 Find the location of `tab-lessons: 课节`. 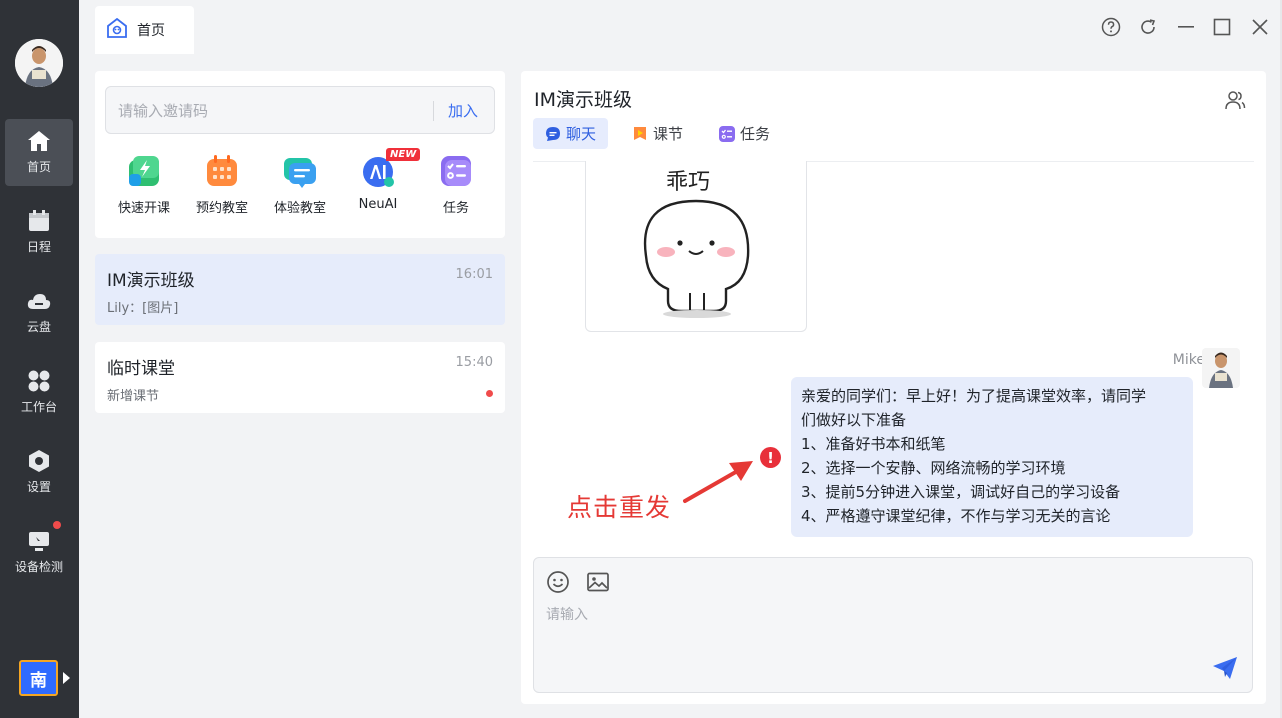

tab-lessons: 课节 is located at coordinates (657, 133).